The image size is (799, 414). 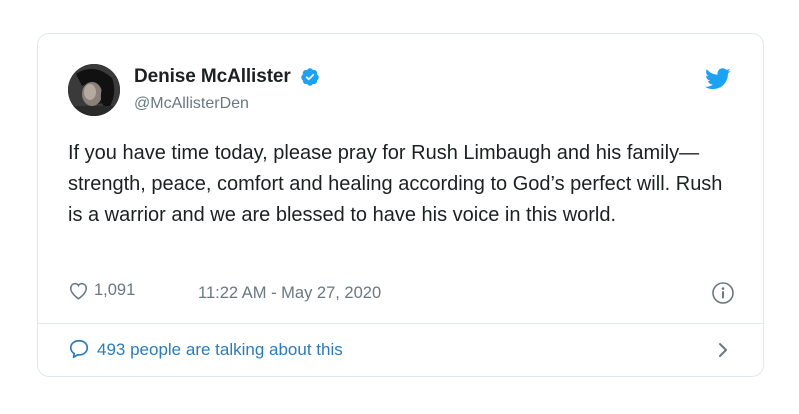 What do you see at coordinates (401, 350) in the screenshot?
I see `conversation-link: 493 people are talking about this` at bounding box center [401, 350].